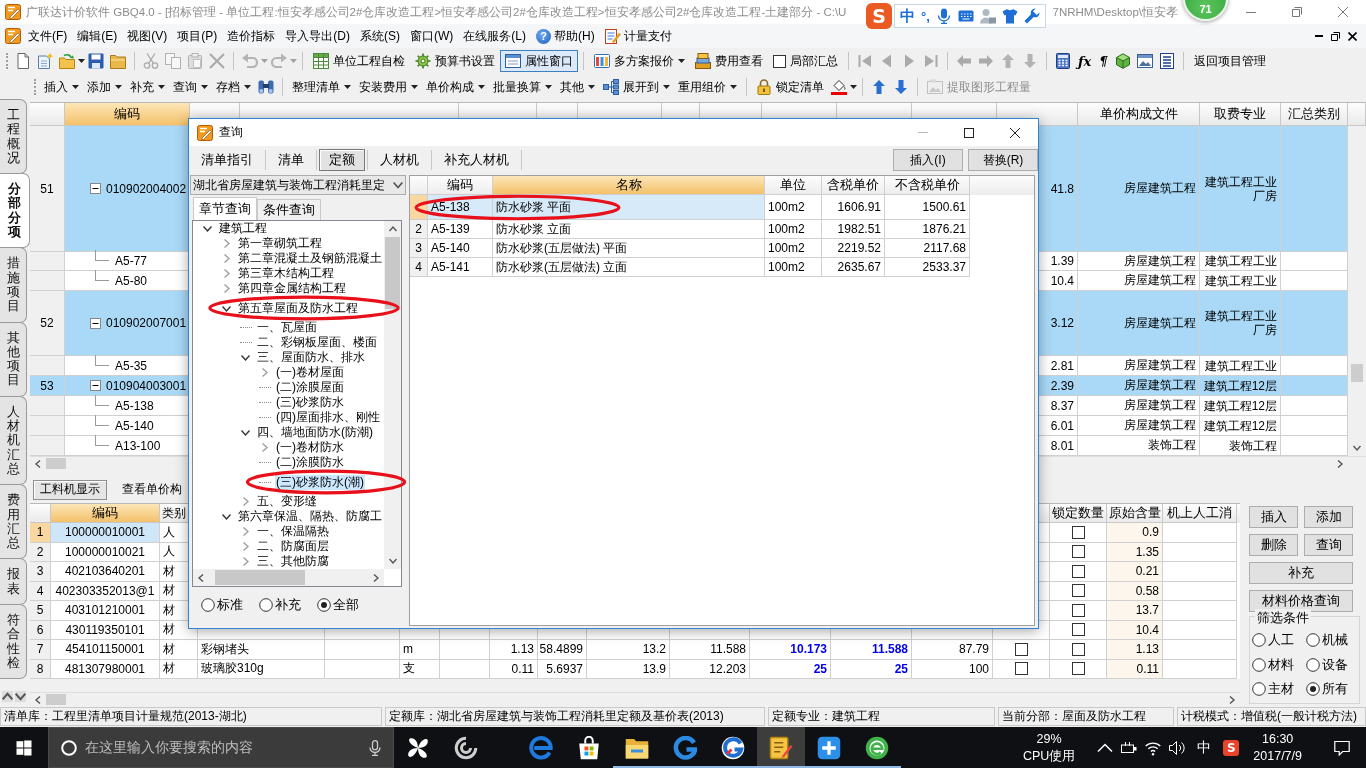 The image size is (1366, 768). Describe the element at coordinates (293, 561) in the screenshot. I see `tree-item: 三、其他防腐` at that location.